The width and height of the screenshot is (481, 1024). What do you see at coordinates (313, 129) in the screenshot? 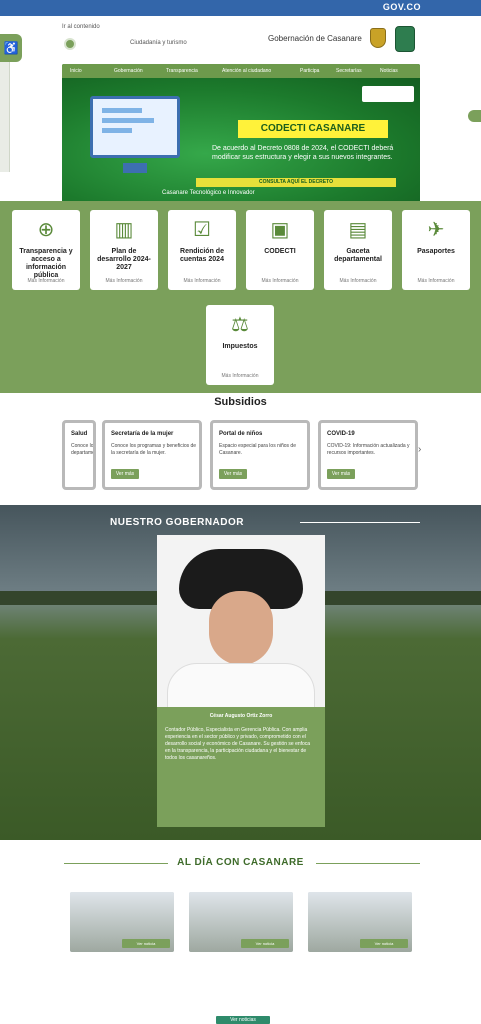
I see `banner-title: CODECTI CASANARE` at bounding box center [313, 129].